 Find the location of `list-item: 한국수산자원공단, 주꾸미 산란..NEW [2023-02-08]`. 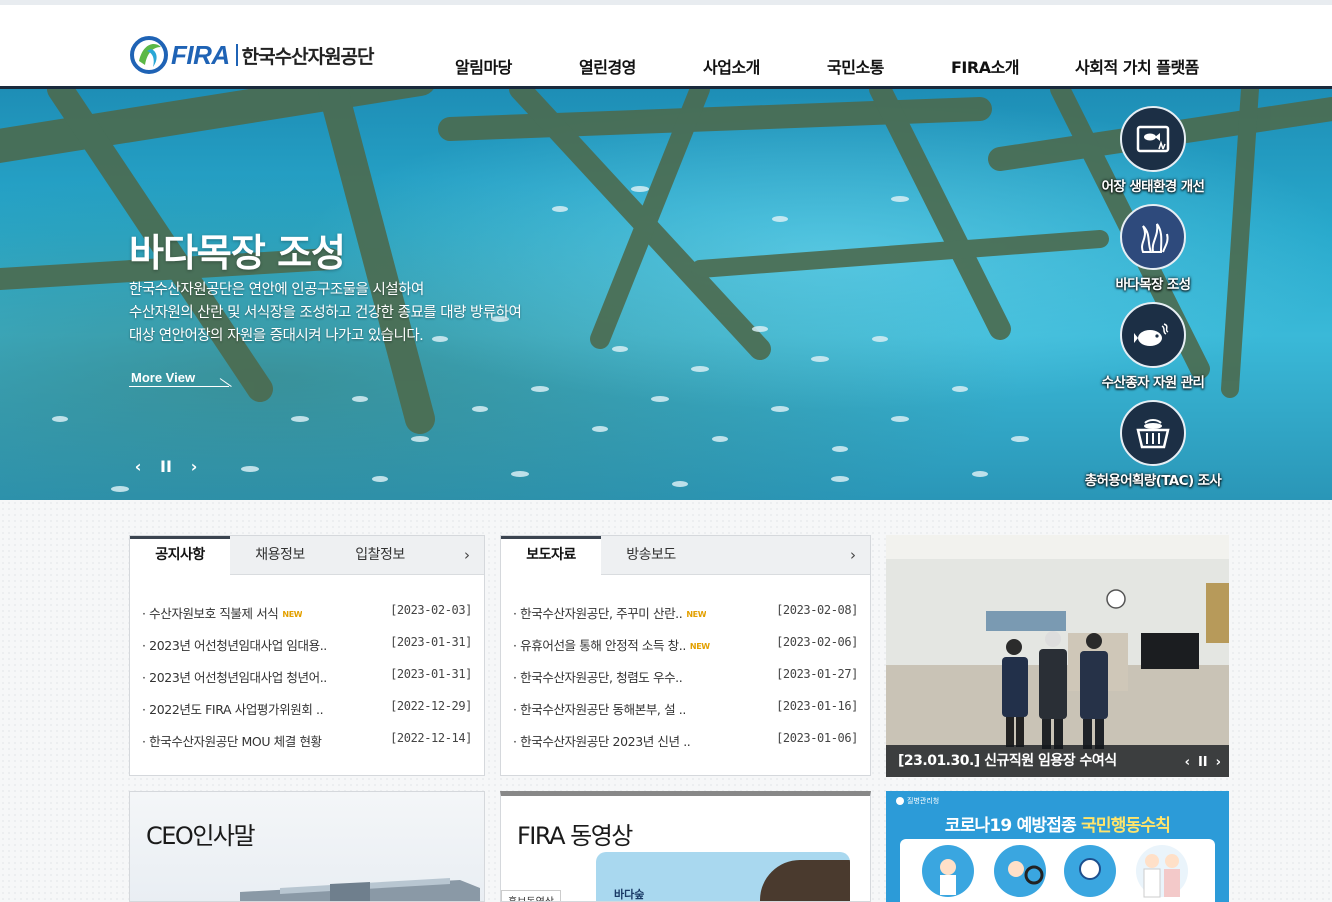

list-item: 한국수산자원공단, 주꾸미 산란..NEW [2023-02-08] is located at coordinates (685, 619).